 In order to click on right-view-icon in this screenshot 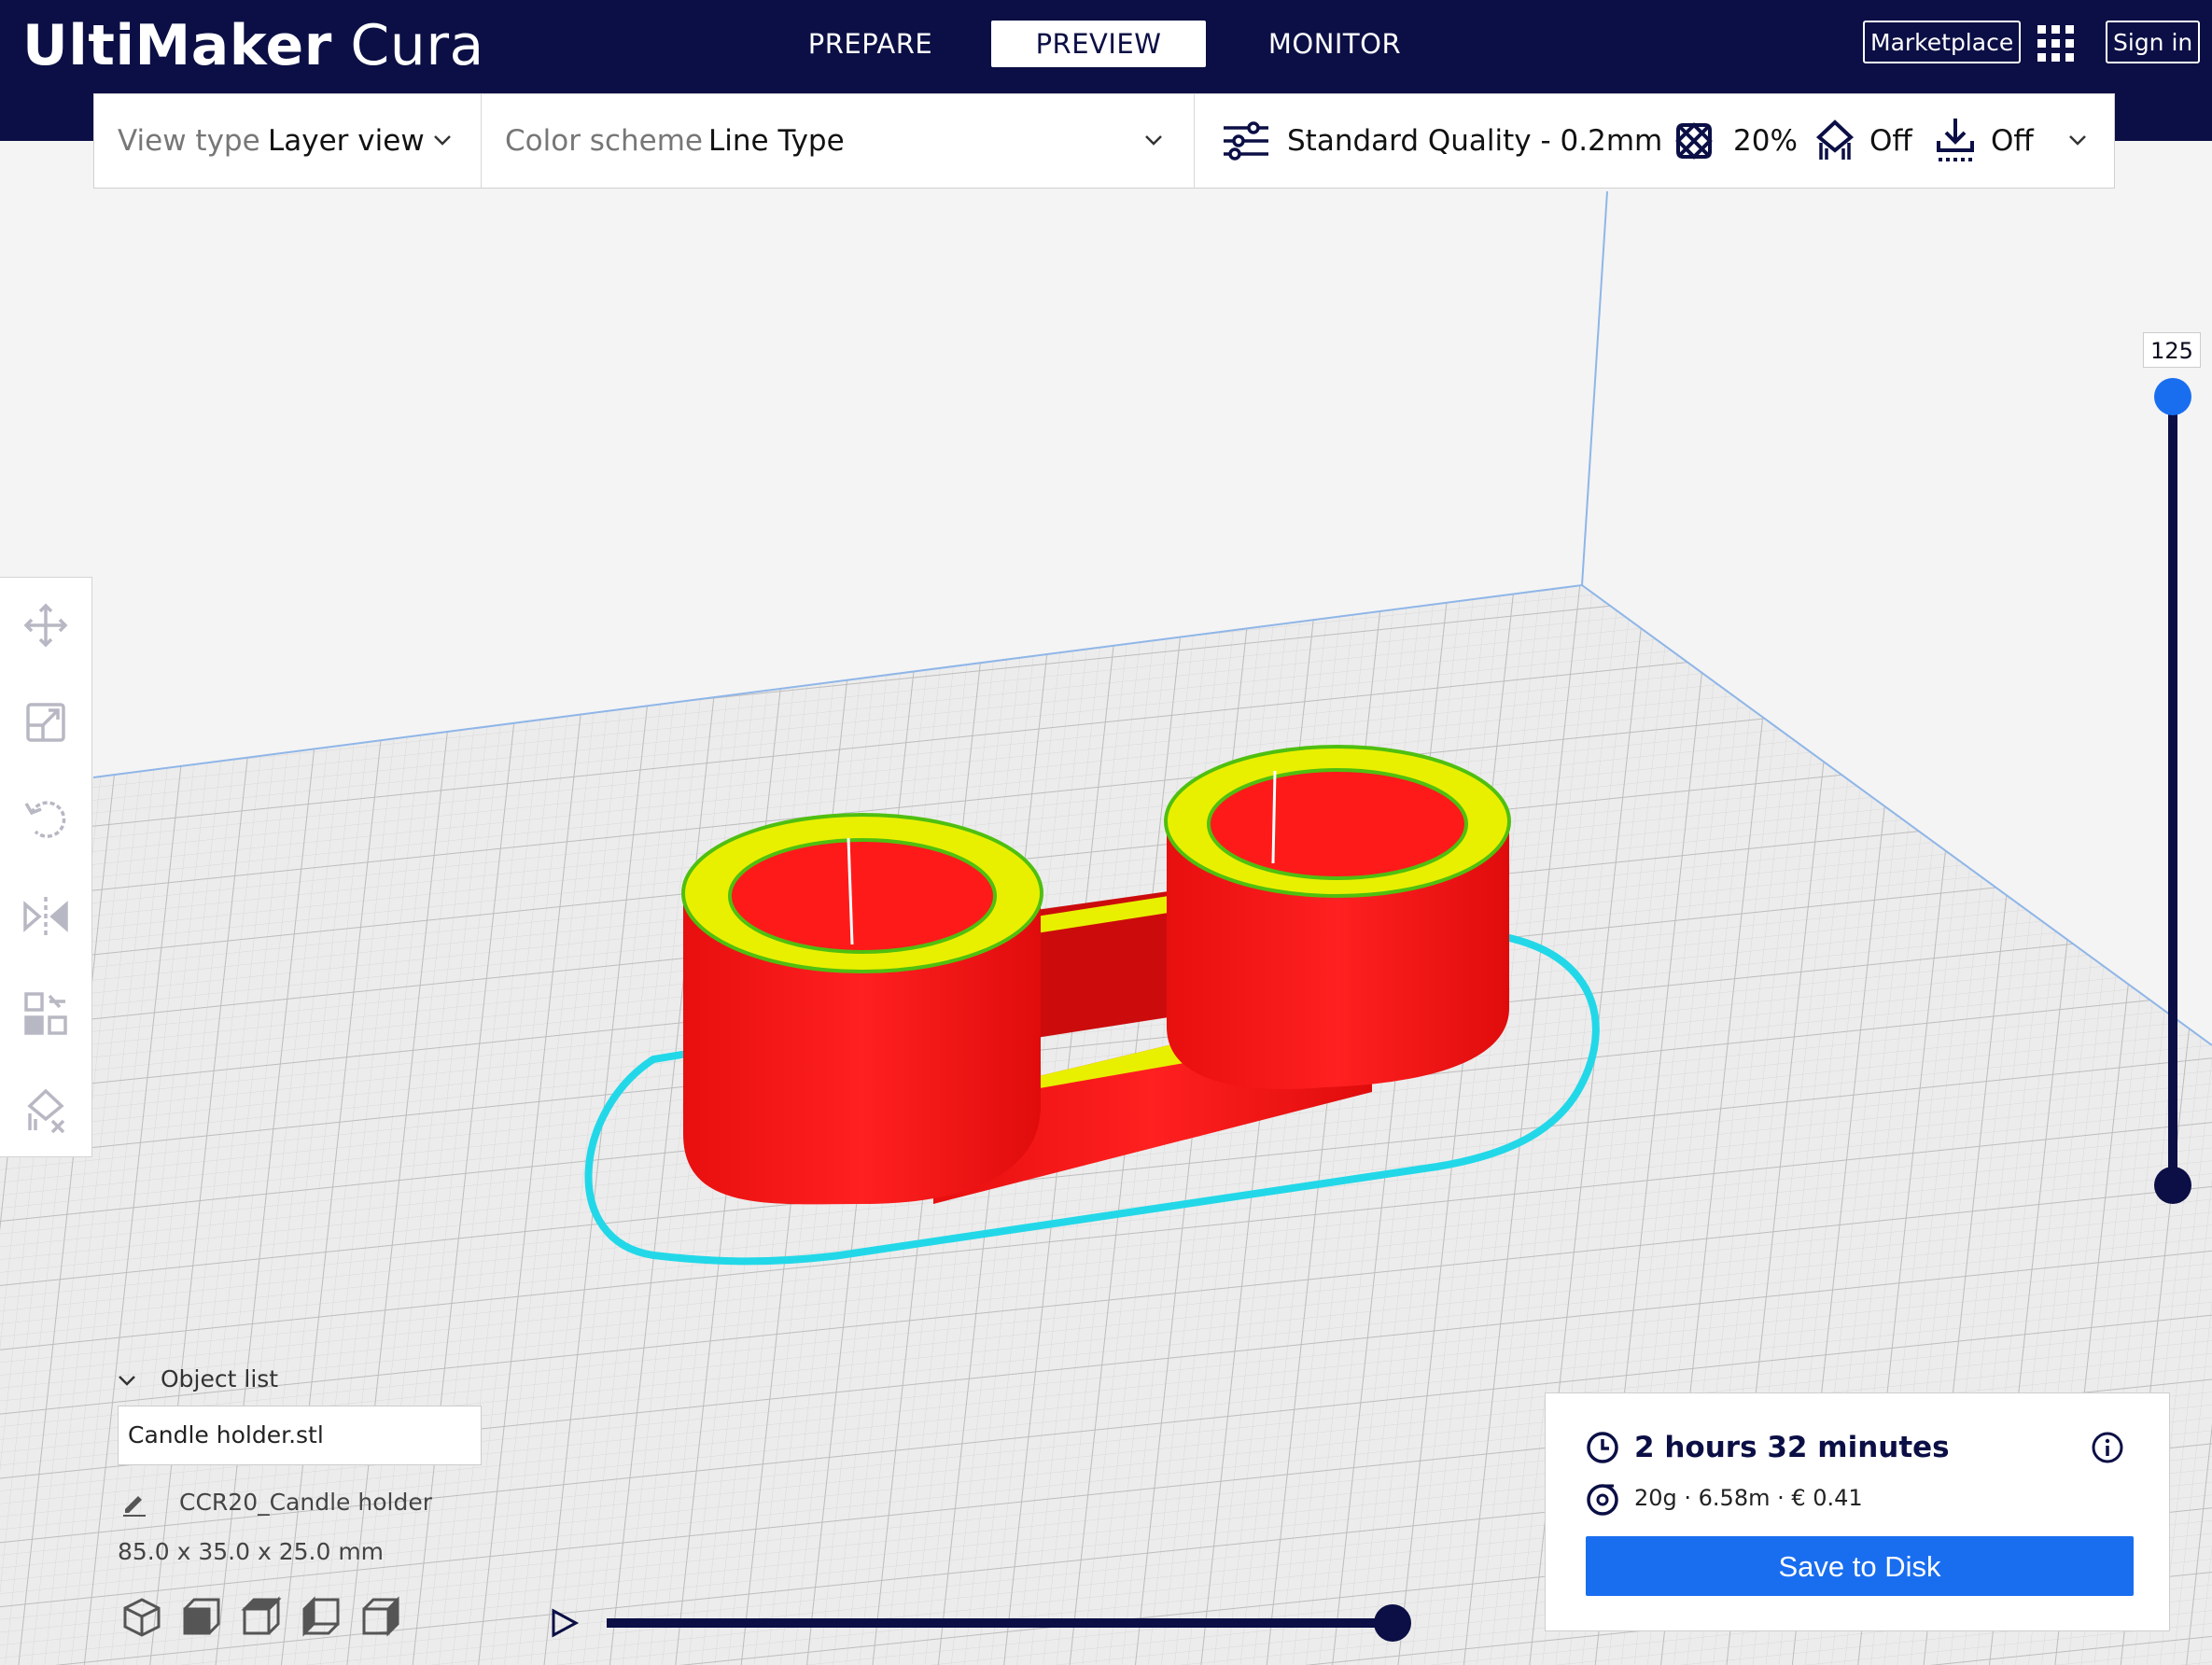, I will do `click(380, 1616)`.